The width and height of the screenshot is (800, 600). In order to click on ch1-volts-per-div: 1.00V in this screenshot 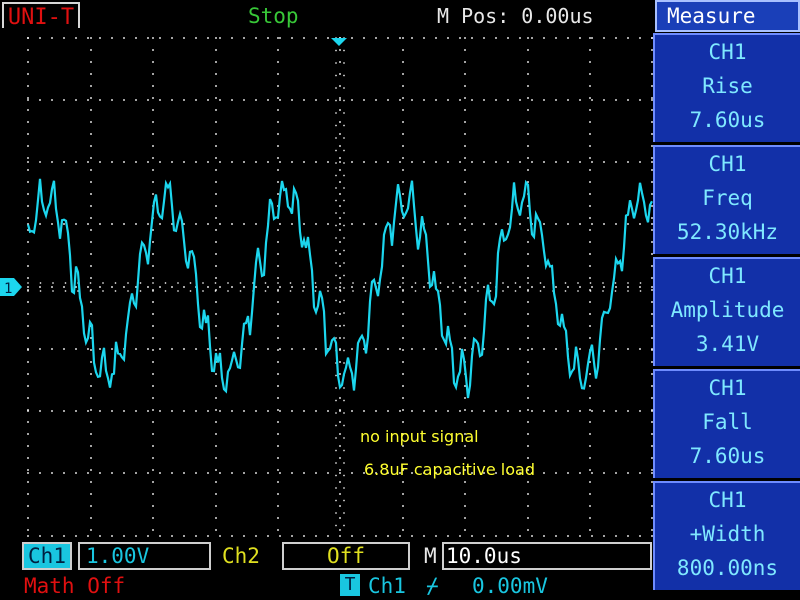, I will do `click(144, 556)`.